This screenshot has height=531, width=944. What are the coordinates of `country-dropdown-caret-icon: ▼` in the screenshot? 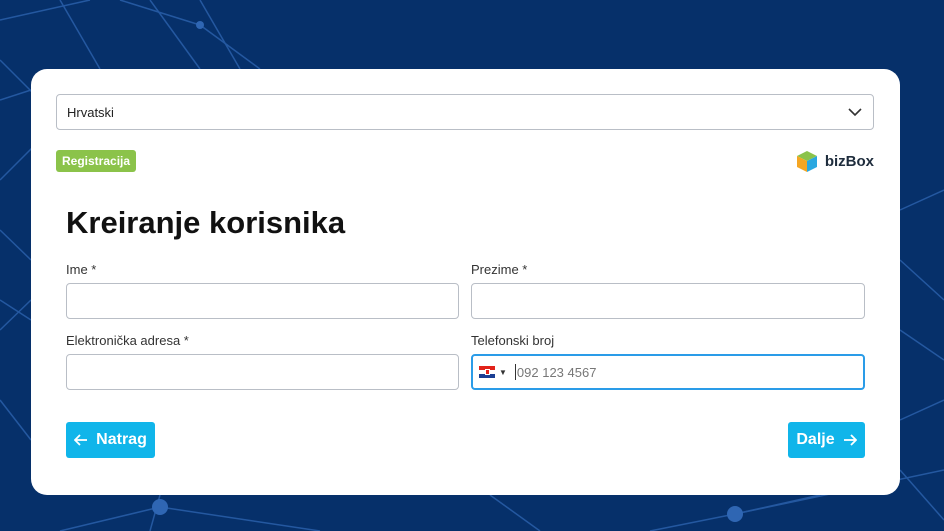 It's located at (503, 372).